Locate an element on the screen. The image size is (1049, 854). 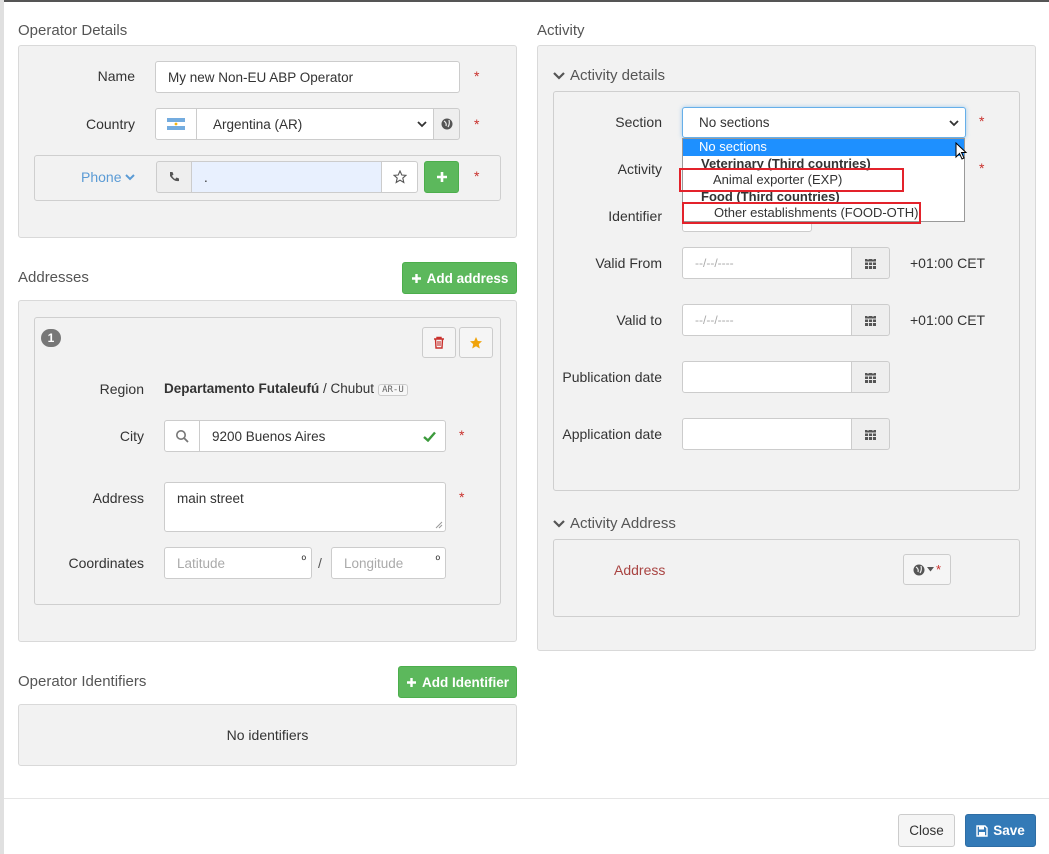
phone-icon is located at coordinates (174, 177).